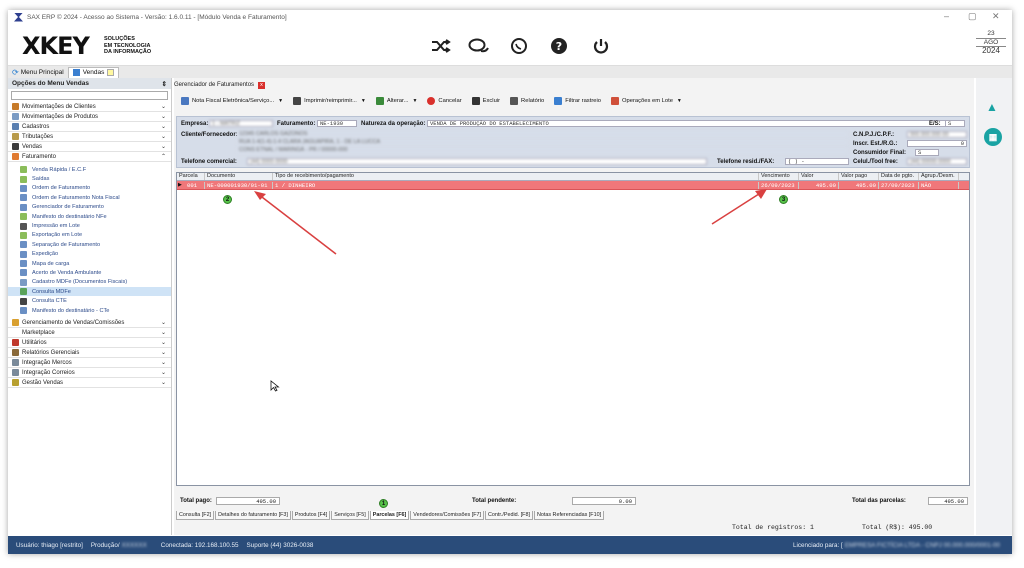  I want to click on tab-menu-principal: ⟳ Menu Principal, so click(38, 72).